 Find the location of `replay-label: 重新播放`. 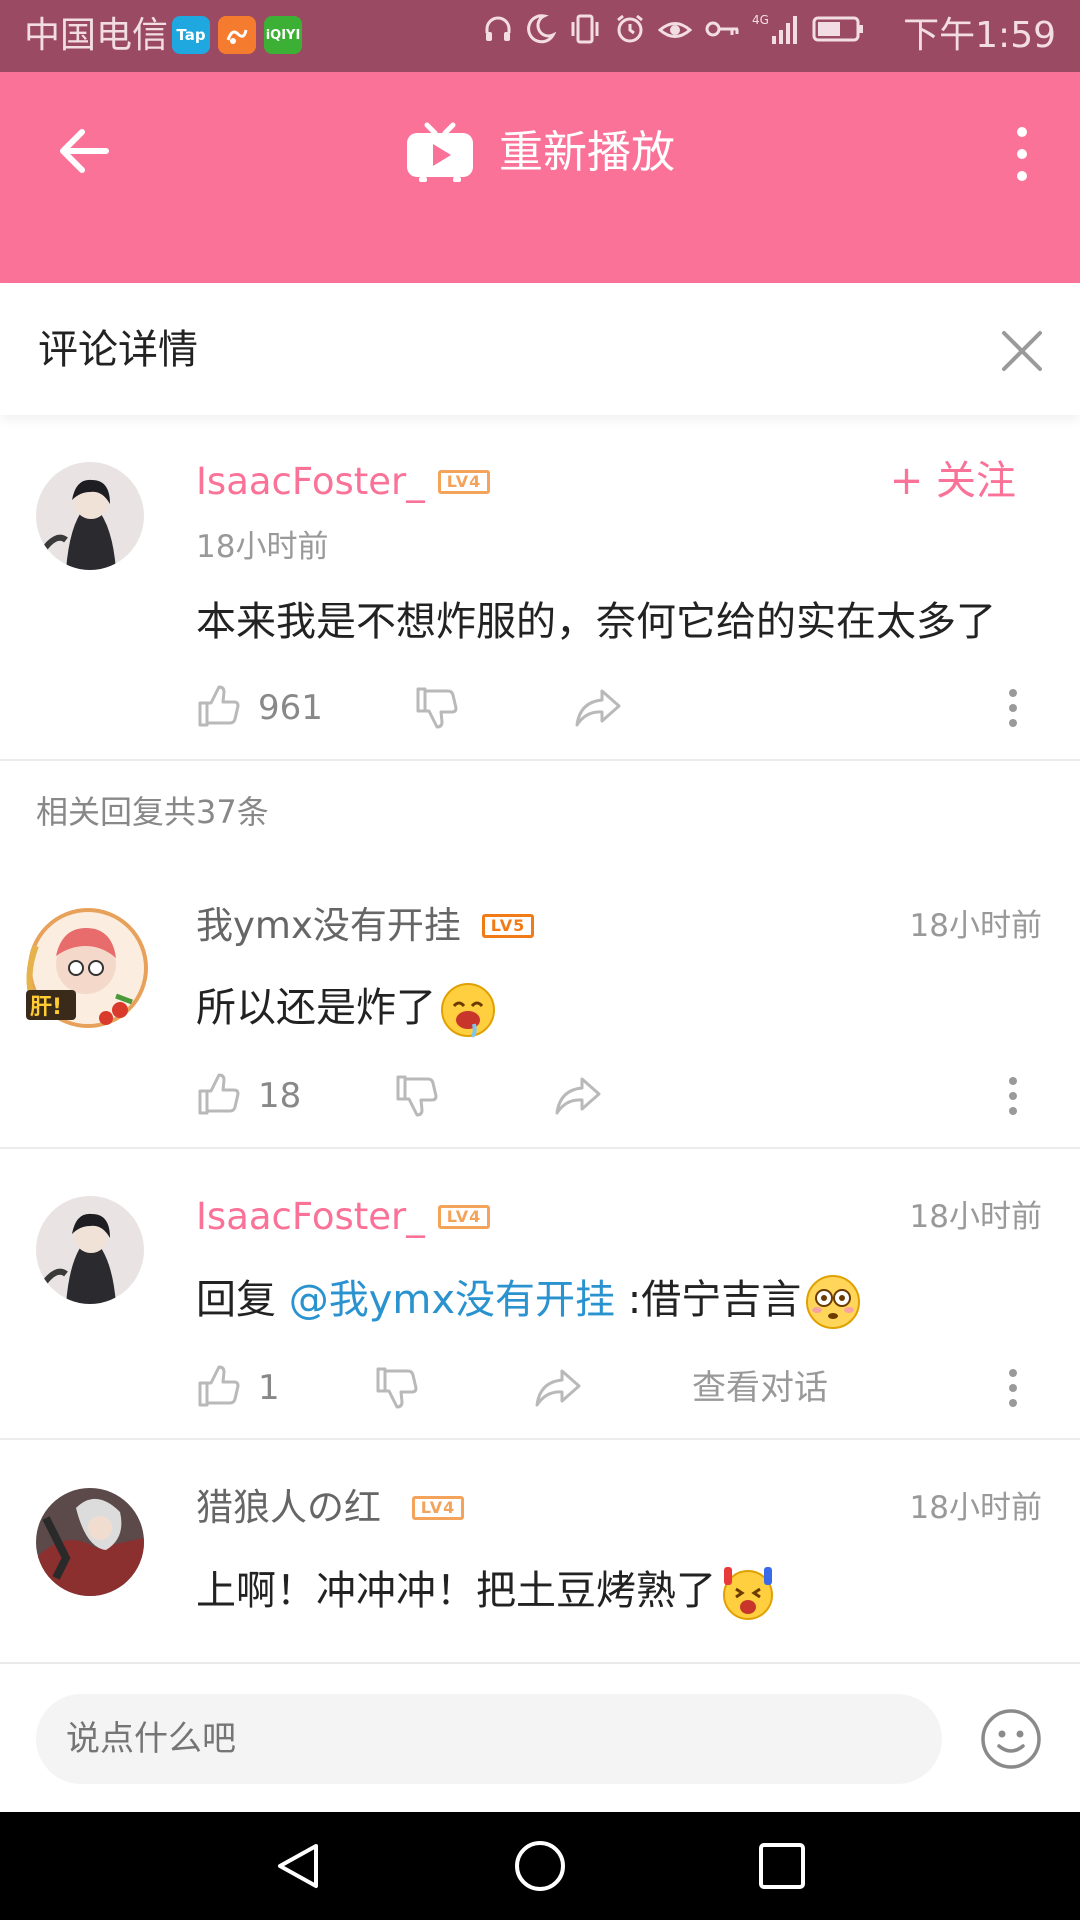

replay-label: 重新播放 is located at coordinates (587, 152).